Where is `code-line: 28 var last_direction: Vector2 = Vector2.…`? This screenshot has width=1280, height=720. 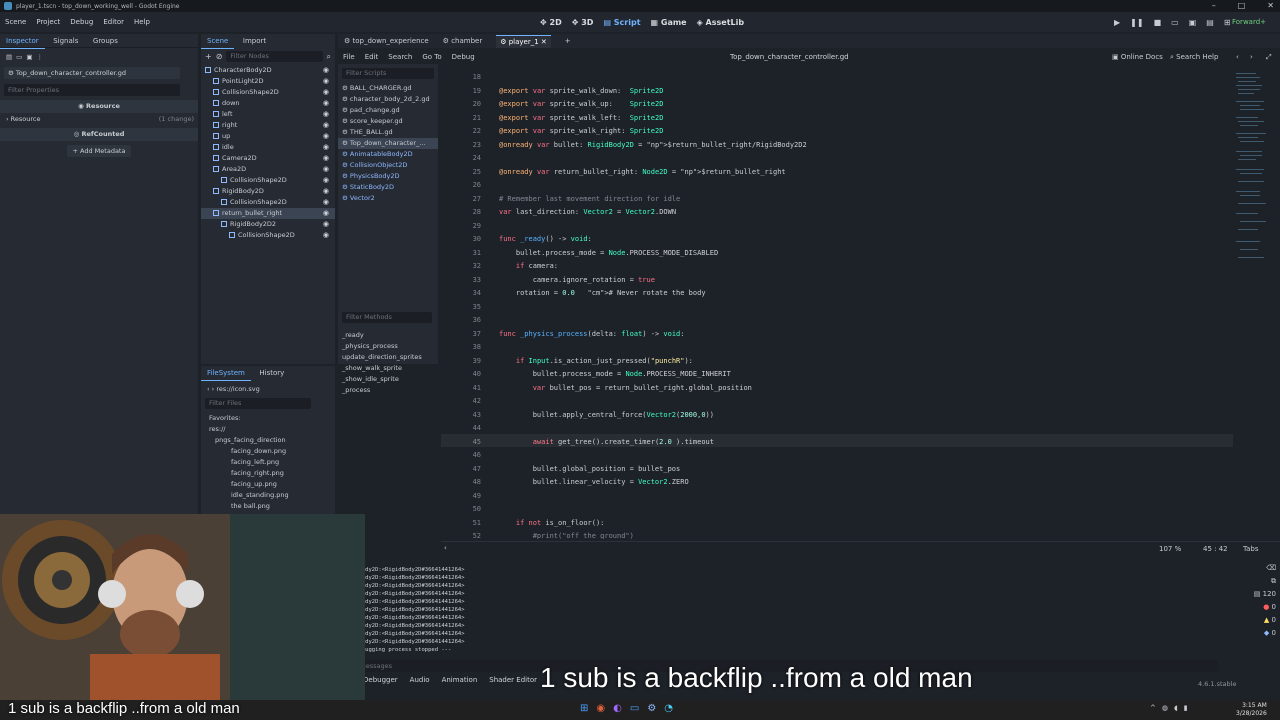 code-line: 28 var last_direction: Vector2 = Vector2.… is located at coordinates (837, 213).